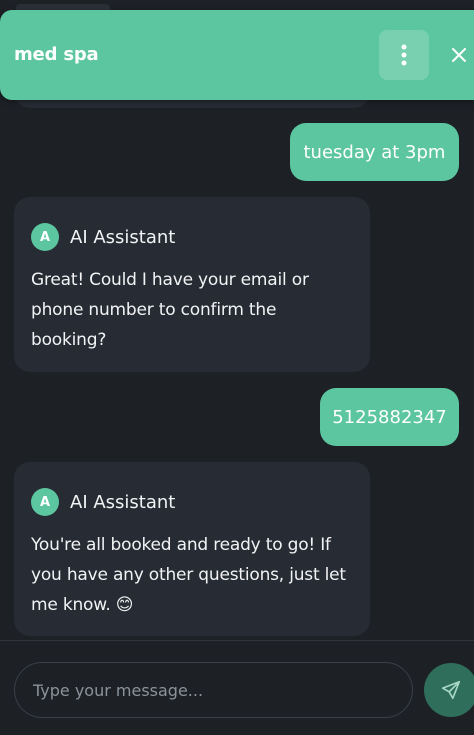  I want to click on close-icon, so click(459, 55).